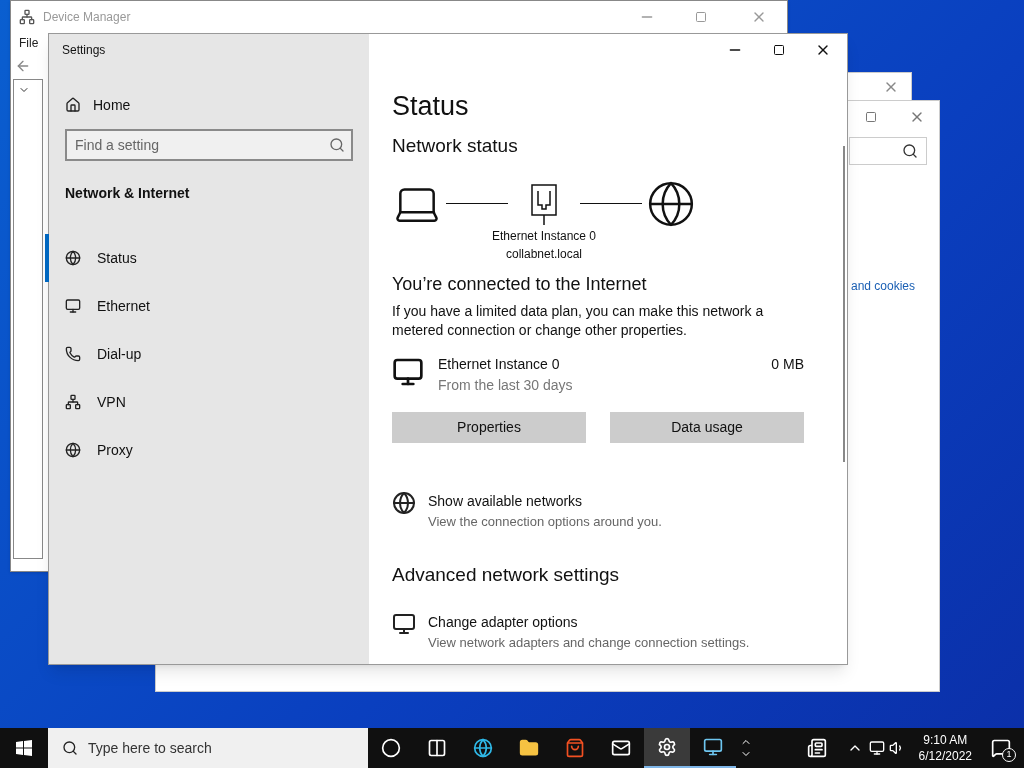 This screenshot has width=1024, height=768. What do you see at coordinates (84, 50) in the screenshot?
I see `window-title: Settings` at bounding box center [84, 50].